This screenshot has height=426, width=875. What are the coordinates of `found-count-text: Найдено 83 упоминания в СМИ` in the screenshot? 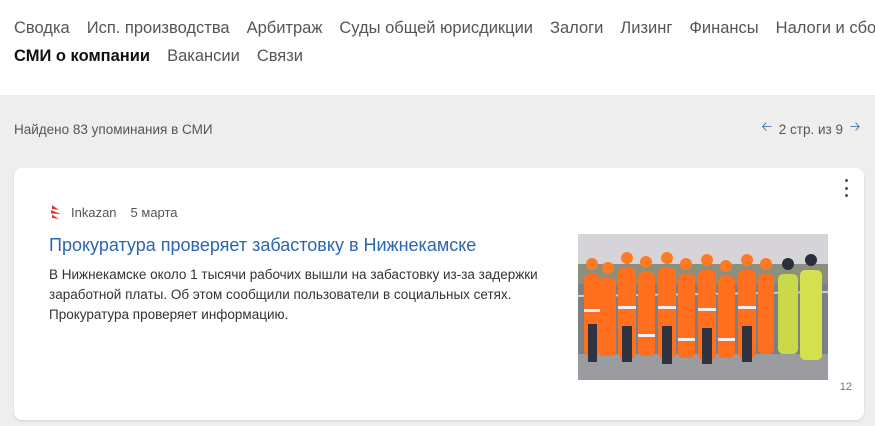 It's located at (113, 129).